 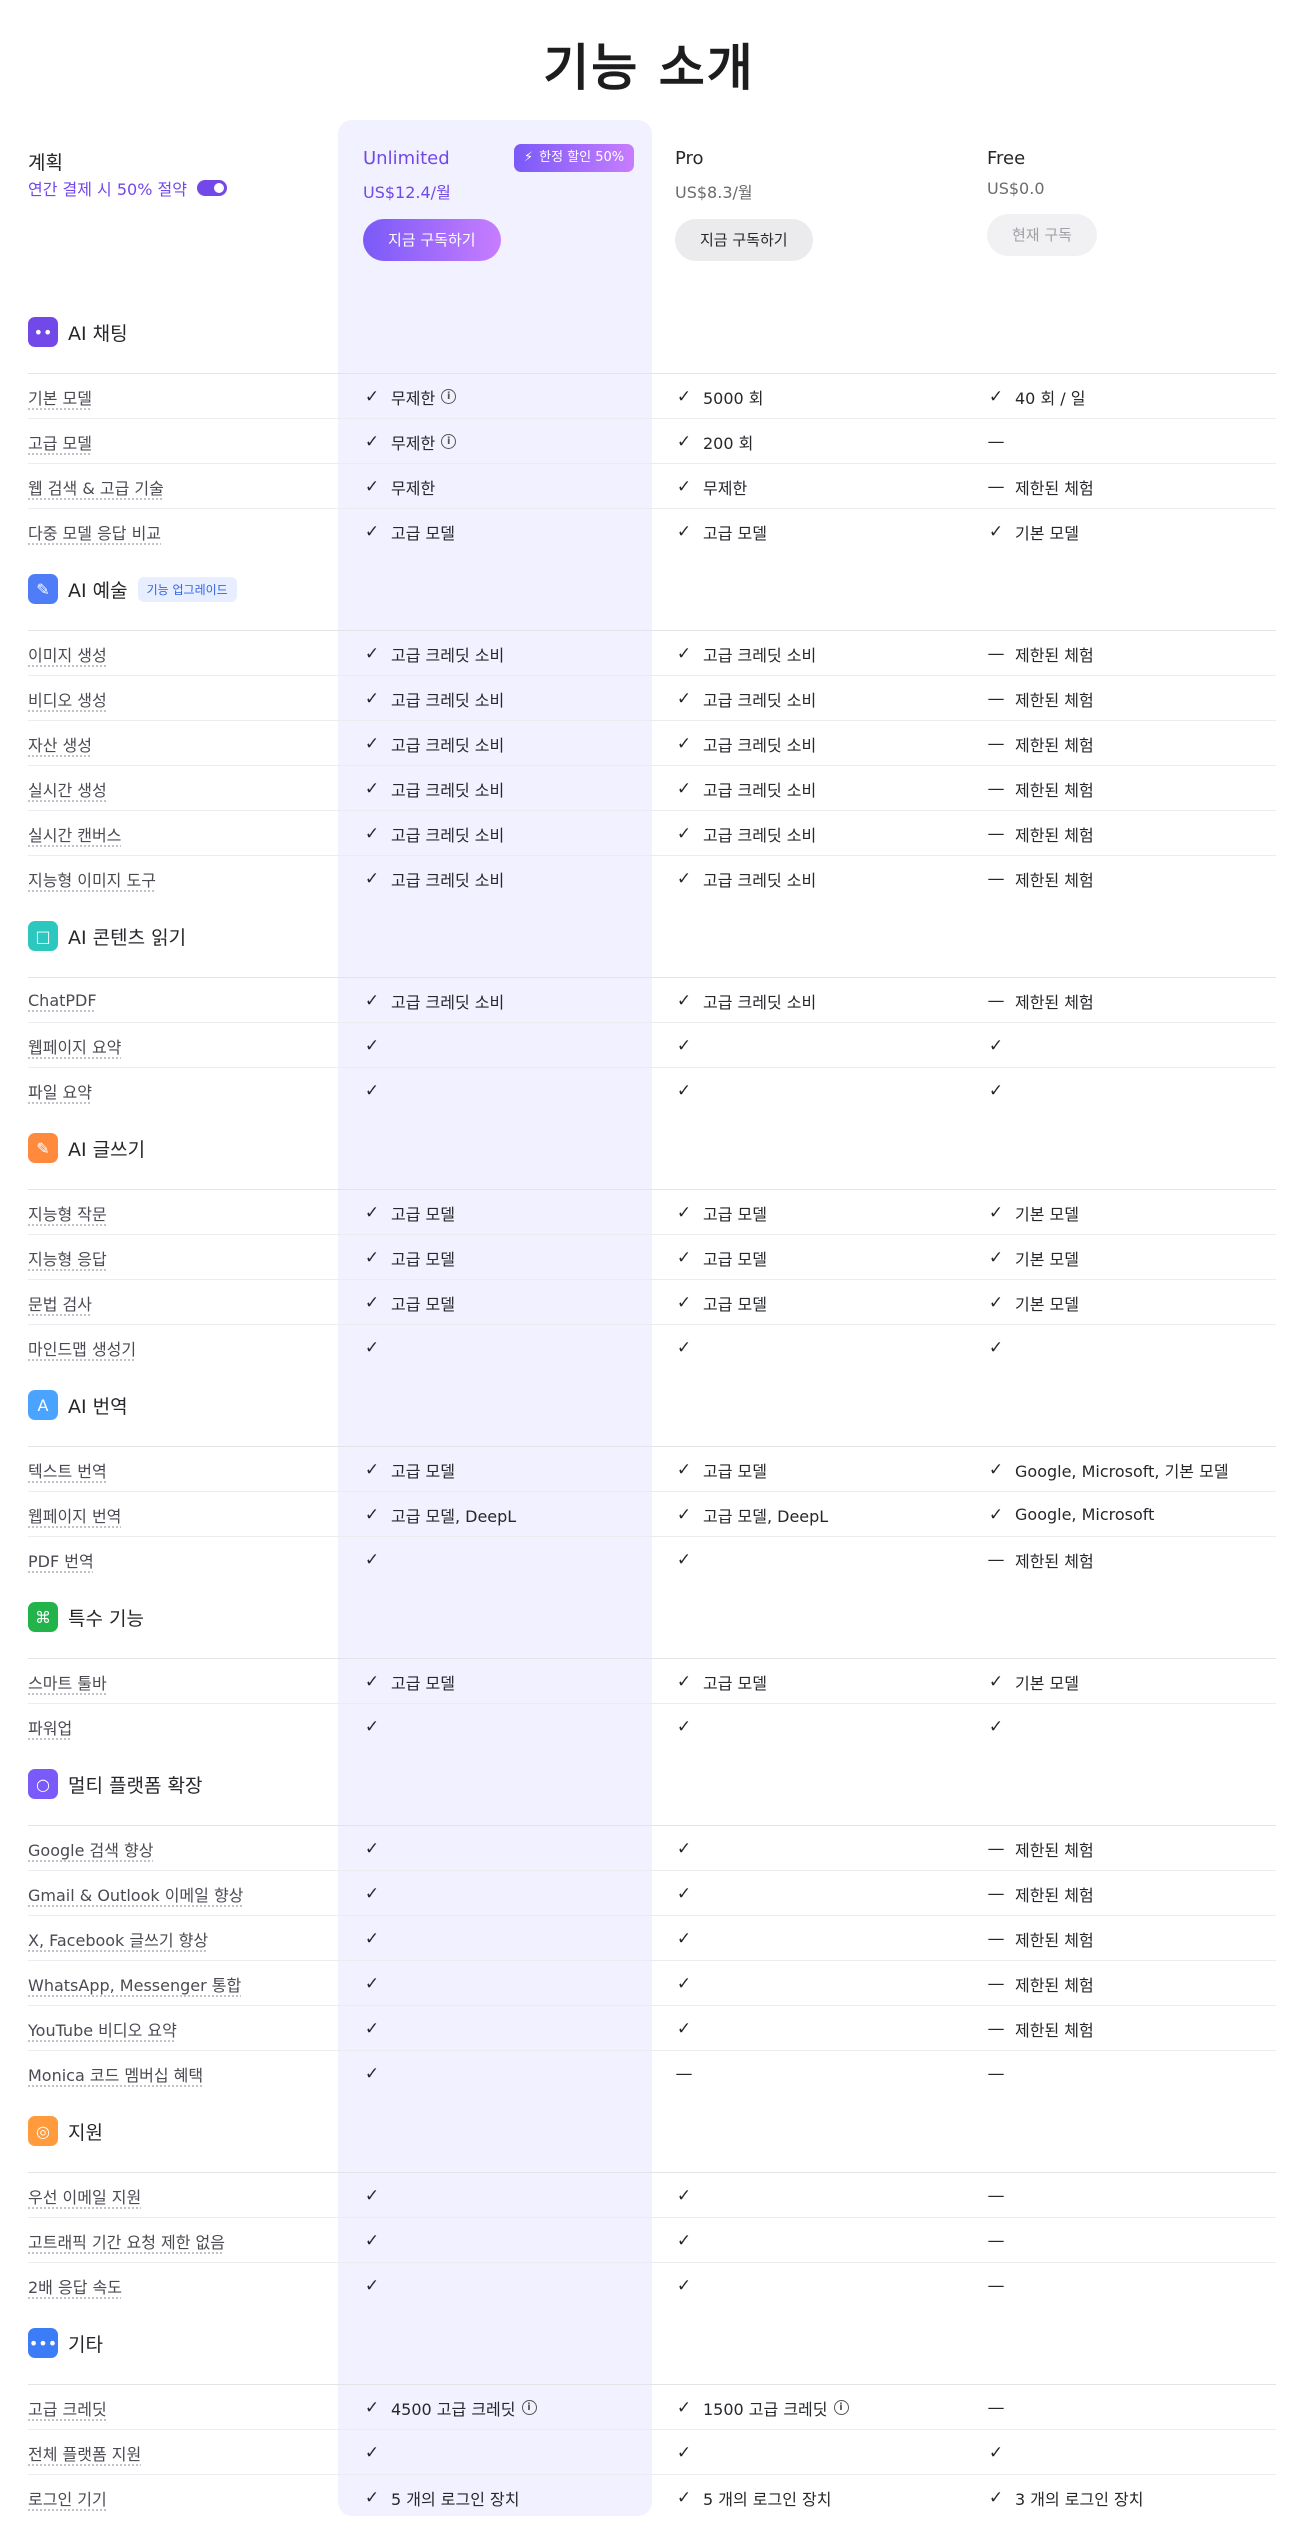 What do you see at coordinates (82, 1347) in the screenshot?
I see `feature-label: 마인드맵 생성기` at bounding box center [82, 1347].